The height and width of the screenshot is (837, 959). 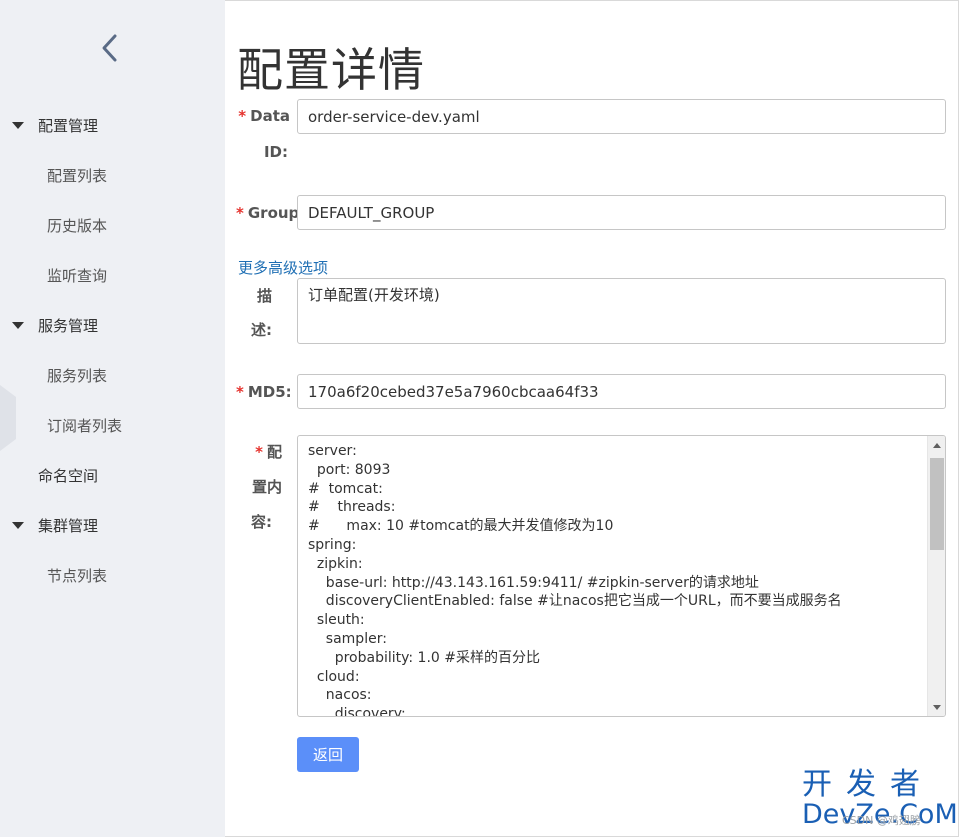 I want to click on back-button: 返回, so click(x=328, y=754).